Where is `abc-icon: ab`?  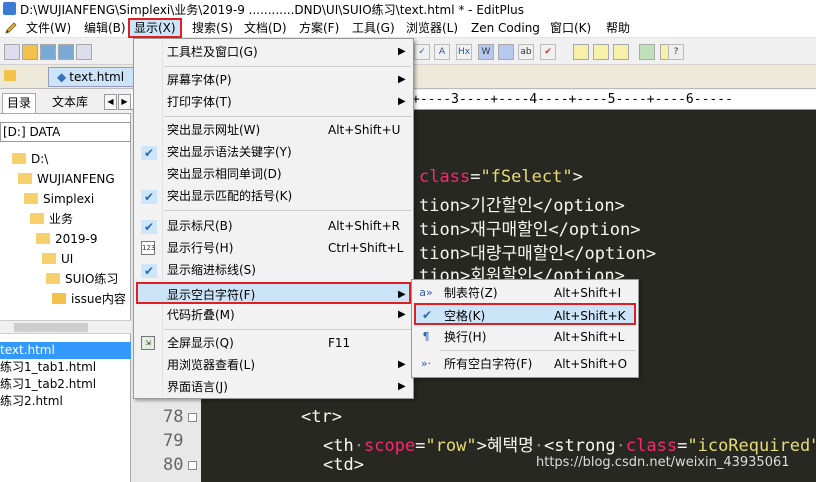 abc-icon: ab is located at coordinates (526, 52).